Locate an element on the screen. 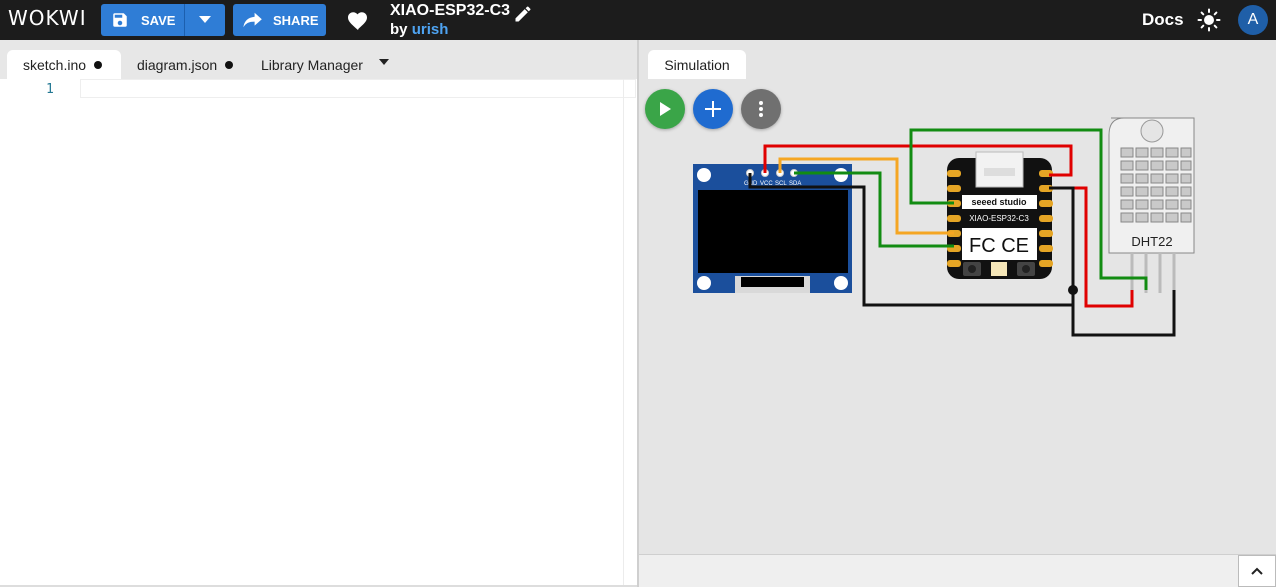 This screenshot has width=1276, height=587. save-options-button is located at coordinates (204, 20).